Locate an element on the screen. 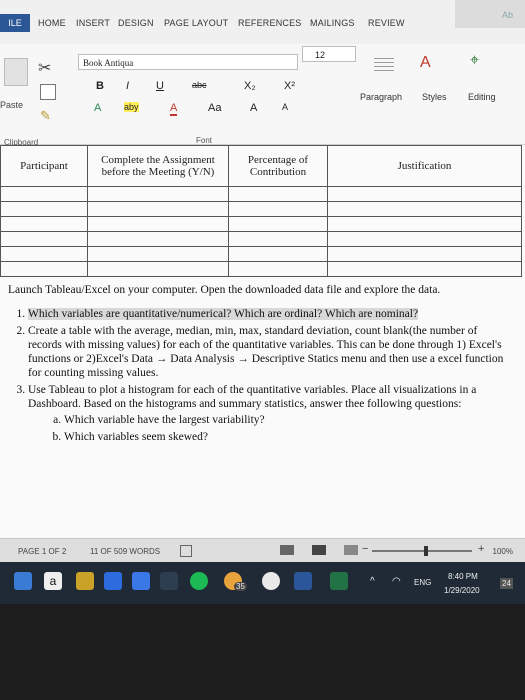  clock-time: 8:40 PM is located at coordinates (463, 576).